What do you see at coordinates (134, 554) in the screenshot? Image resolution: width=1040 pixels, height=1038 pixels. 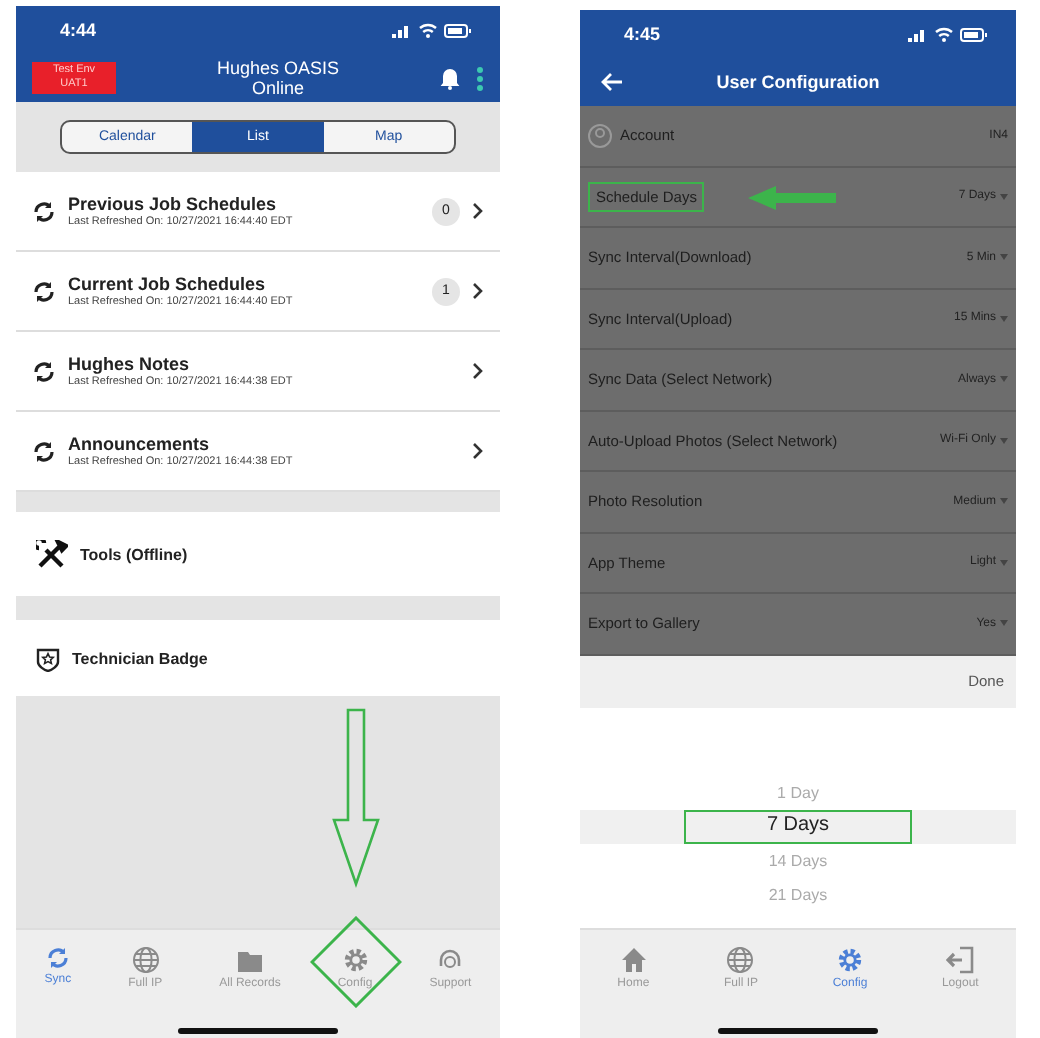 I see `row-title: Tools (Offline)` at bounding box center [134, 554].